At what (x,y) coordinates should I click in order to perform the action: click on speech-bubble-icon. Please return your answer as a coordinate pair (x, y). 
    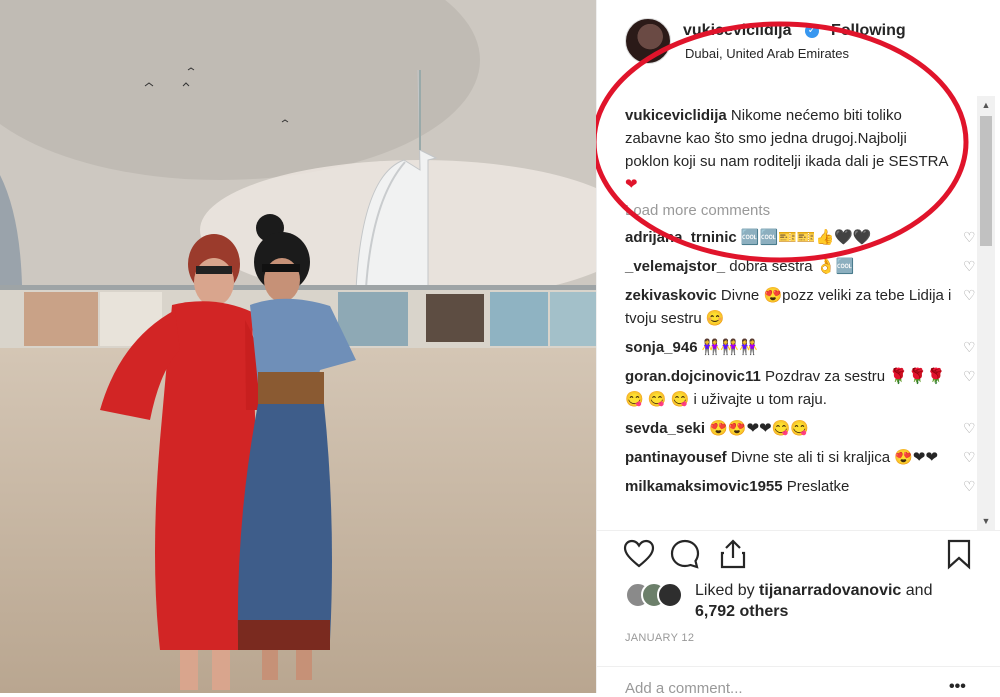
    Looking at the image, I should click on (685, 554).